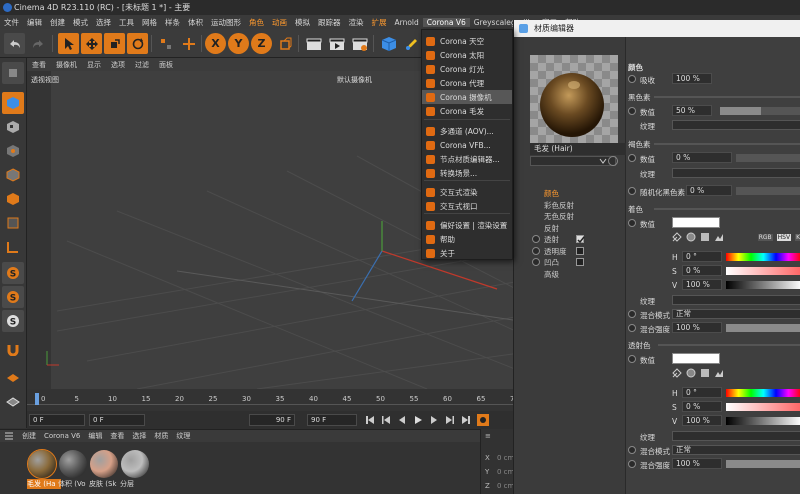 The image size is (800, 494). I want to click on panel-menu-icon, so click(9, 436).